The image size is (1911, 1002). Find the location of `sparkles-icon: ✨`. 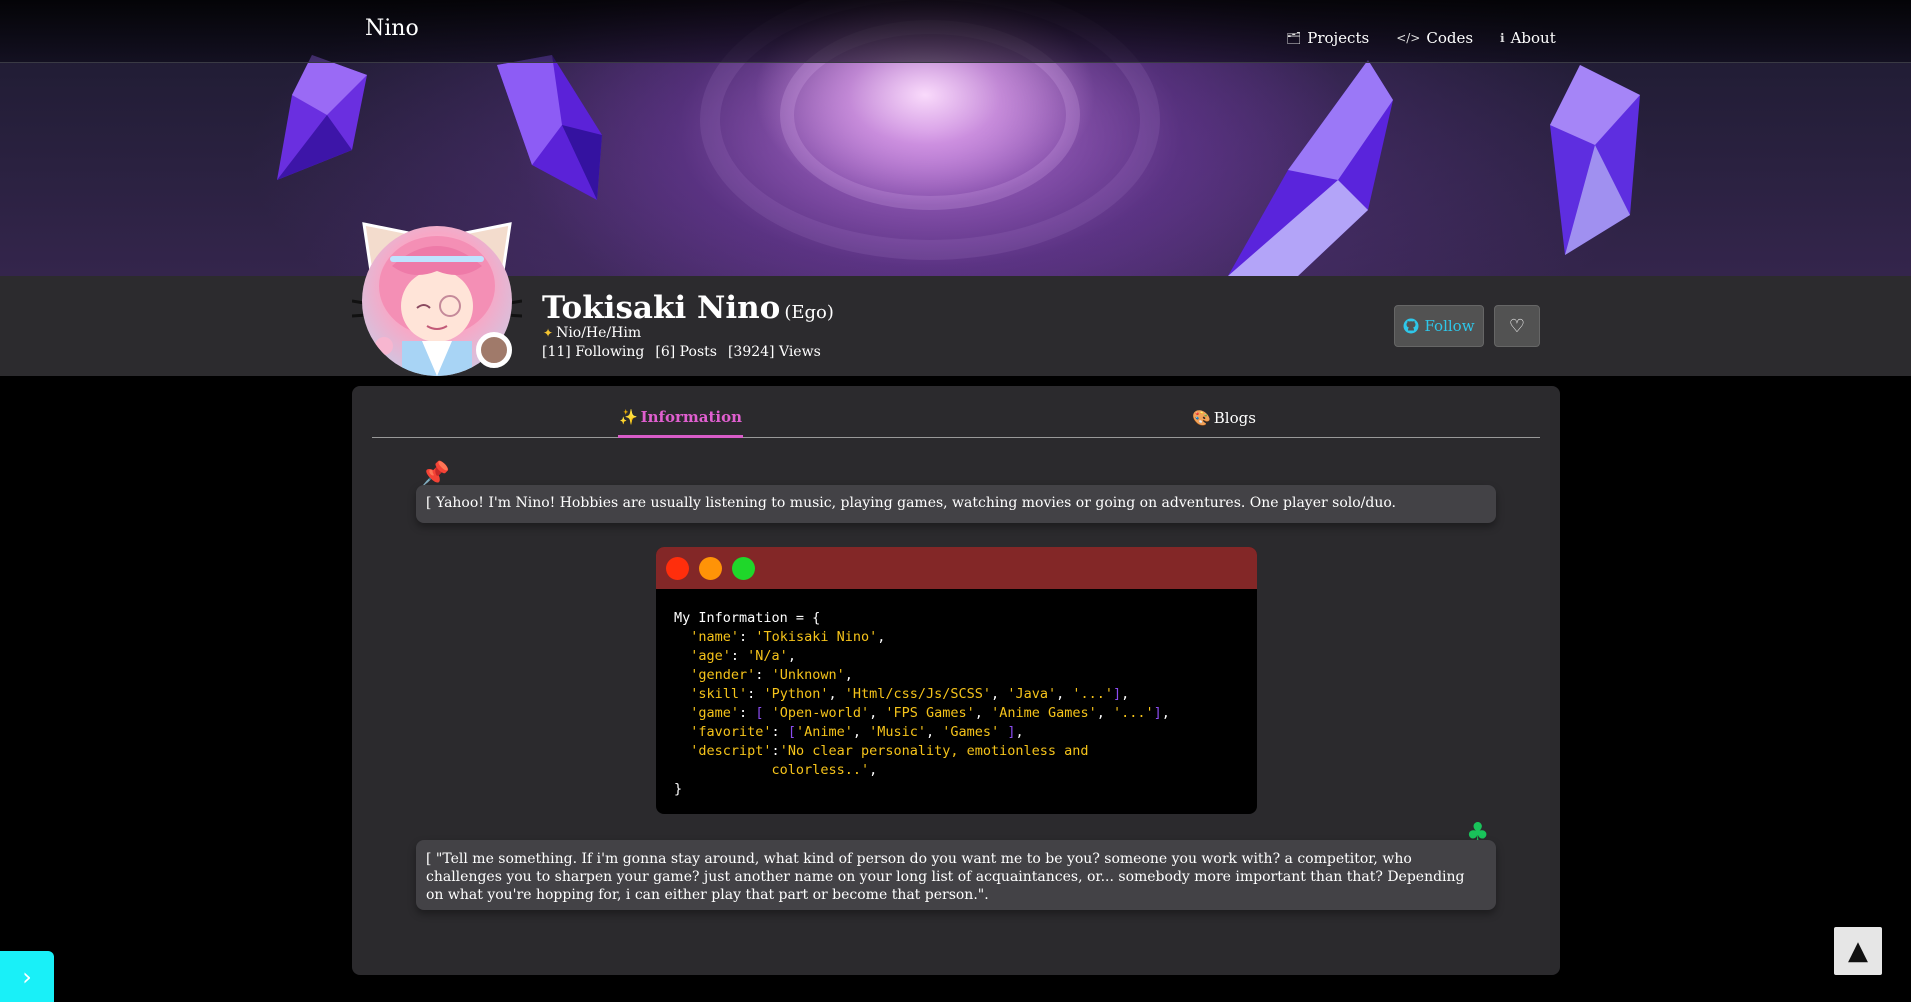

sparkles-icon: ✨ is located at coordinates (628, 416).